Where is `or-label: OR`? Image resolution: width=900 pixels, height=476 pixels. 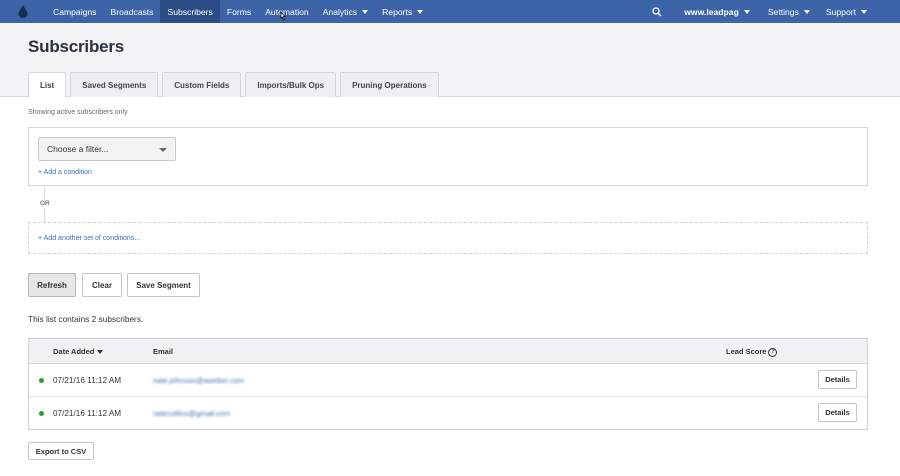 or-label: OR is located at coordinates (45, 203).